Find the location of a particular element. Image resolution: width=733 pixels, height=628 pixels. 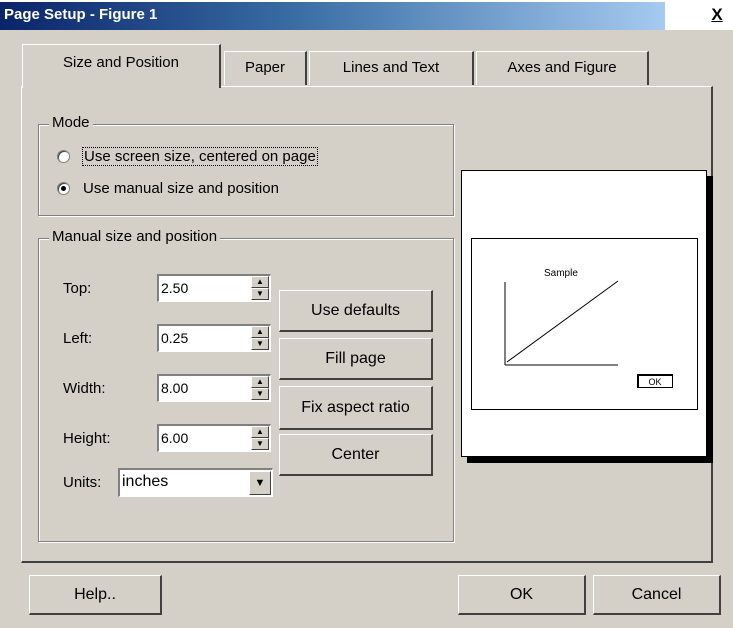

preview-plot-lines is located at coordinates (561, 323).